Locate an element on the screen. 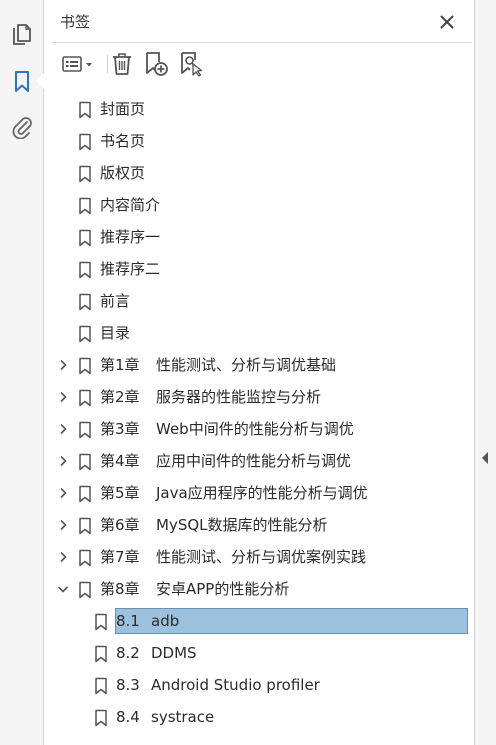 The height and width of the screenshot is (745, 496). bookmark-title: 应用中间件的性能分析与调优 is located at coordinates (254, 461).